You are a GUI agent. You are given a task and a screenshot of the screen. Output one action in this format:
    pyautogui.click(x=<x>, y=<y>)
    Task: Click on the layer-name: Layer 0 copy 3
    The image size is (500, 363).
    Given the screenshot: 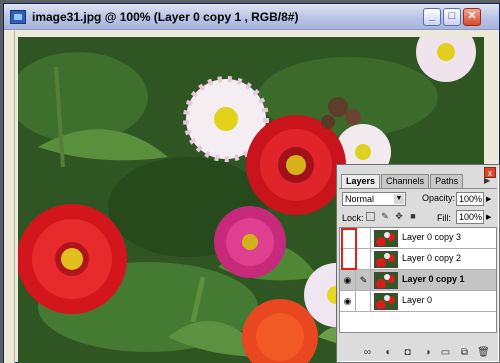 What is the action you would take?
    pyautogui.click(x=432, y=237)
    